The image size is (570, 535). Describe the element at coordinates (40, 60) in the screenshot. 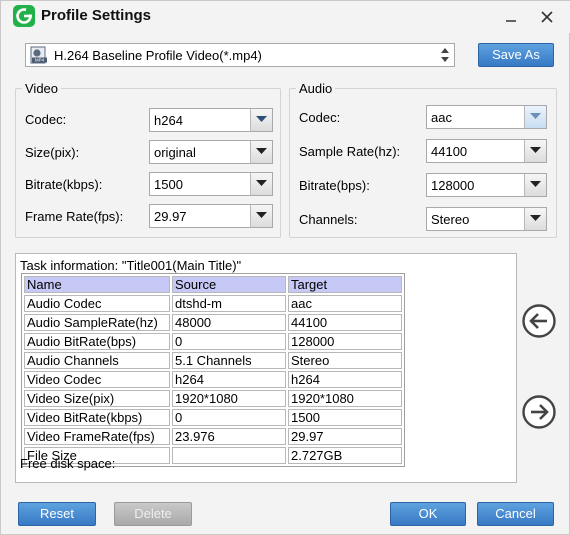

I see `mp4-badge-text: MP4` at that location.